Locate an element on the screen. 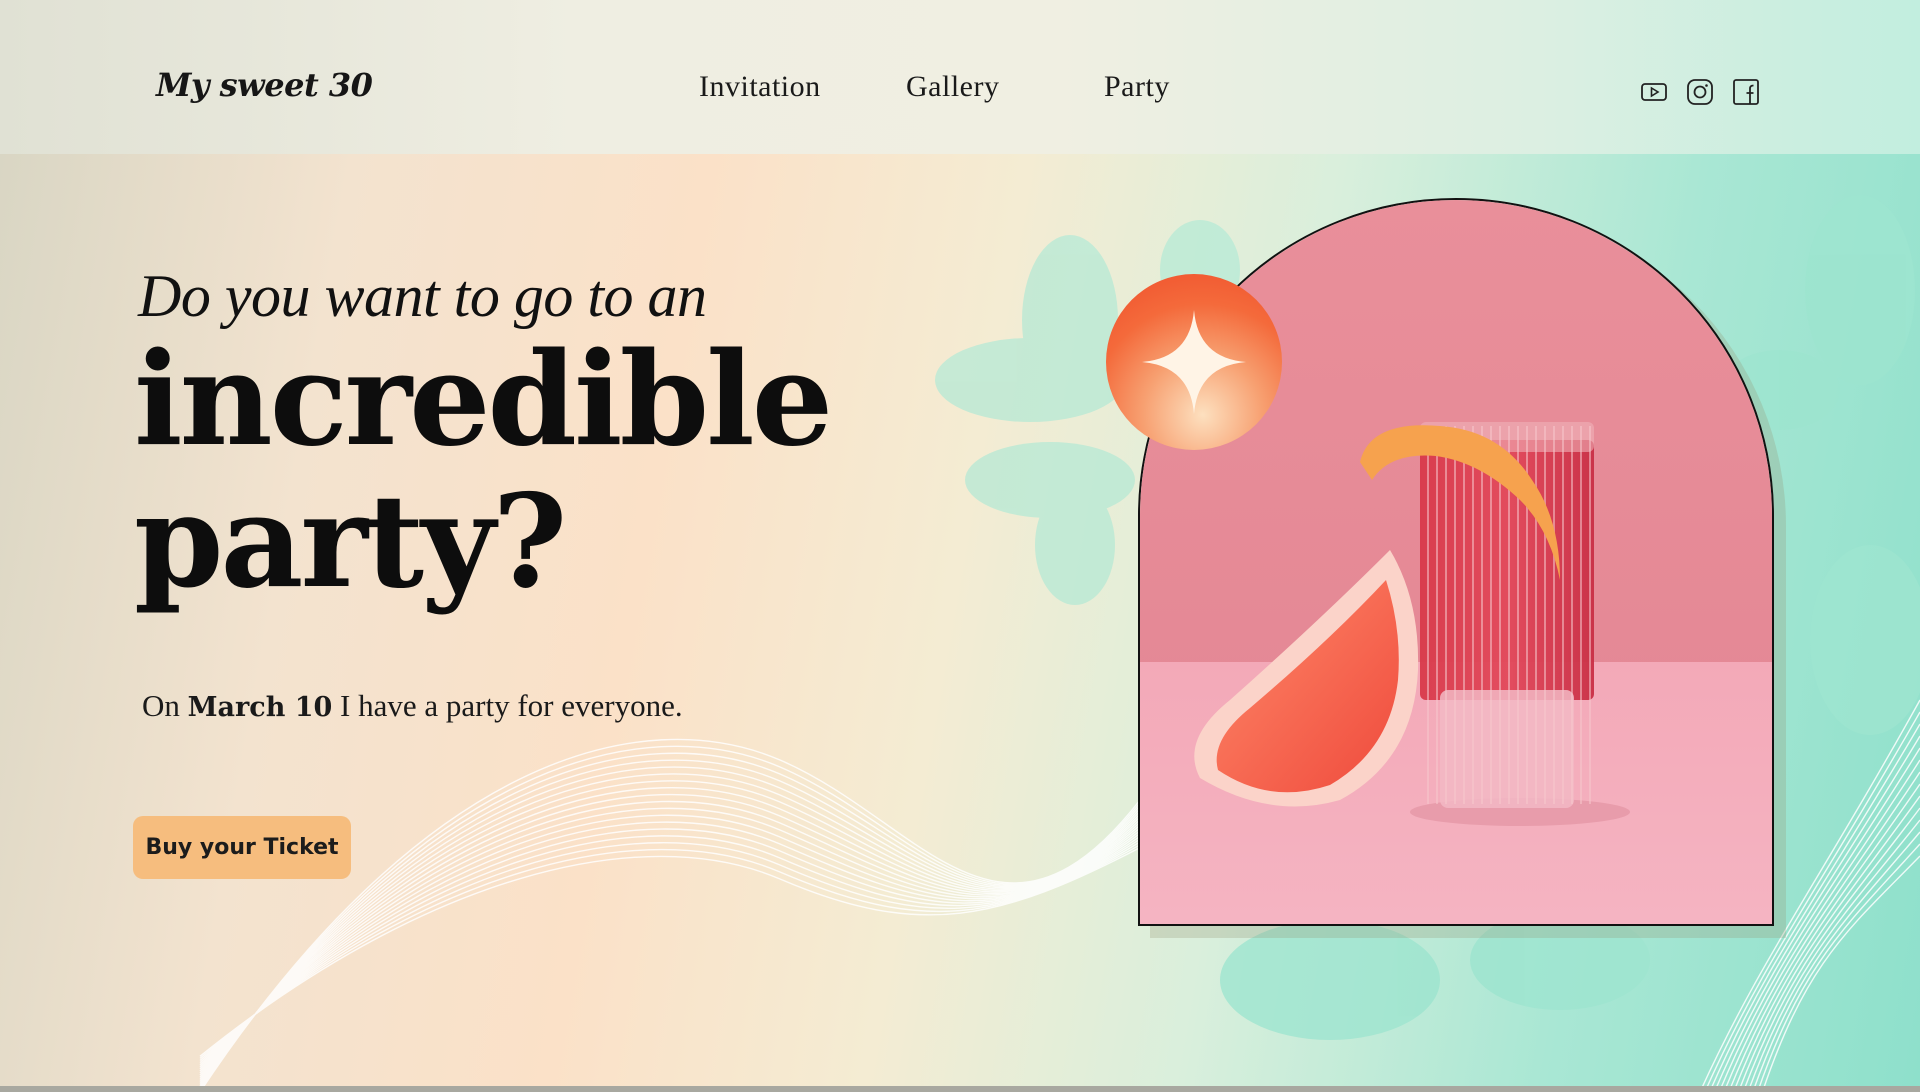 Image resolution: width=1920 pixels, height=1092 pixels. nav-item-invitation: Invitation is located at coordinates (760, 87).